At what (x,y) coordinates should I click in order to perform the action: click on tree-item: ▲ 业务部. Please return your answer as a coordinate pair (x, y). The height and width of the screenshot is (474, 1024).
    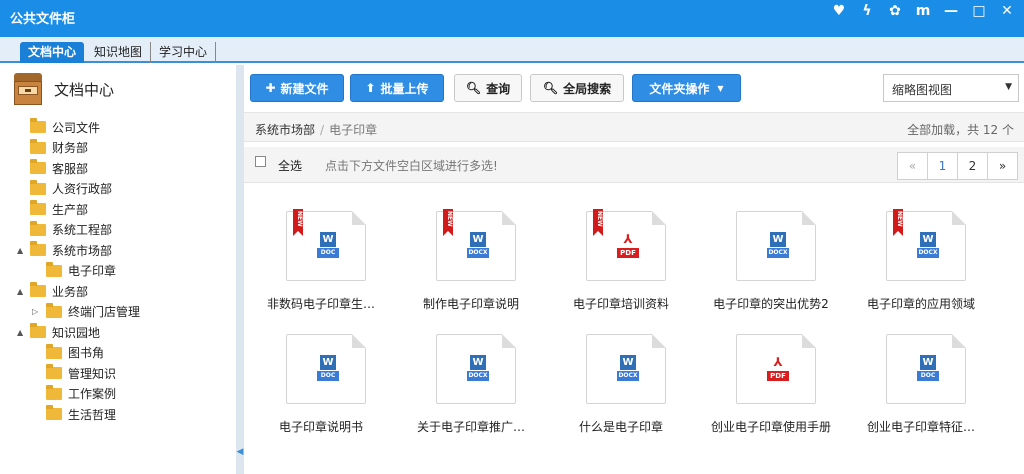
    Looking at the image, I should click on (52, 291).